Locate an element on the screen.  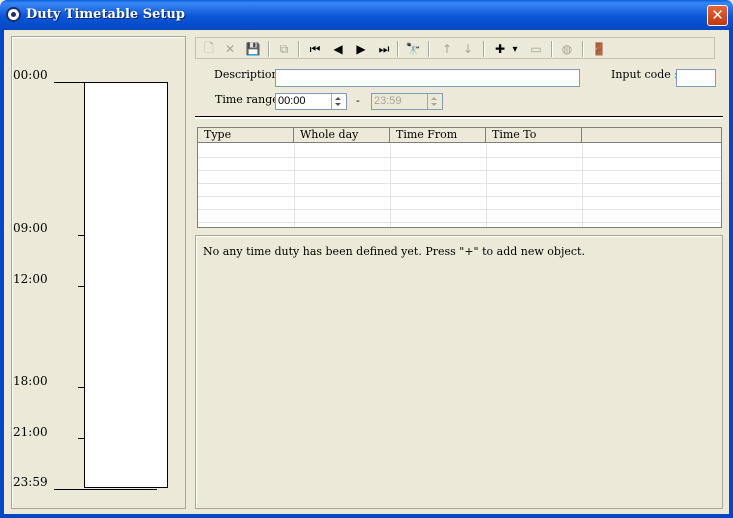
column-header-whole-day: Whole day is located at coordinates (342, 135).